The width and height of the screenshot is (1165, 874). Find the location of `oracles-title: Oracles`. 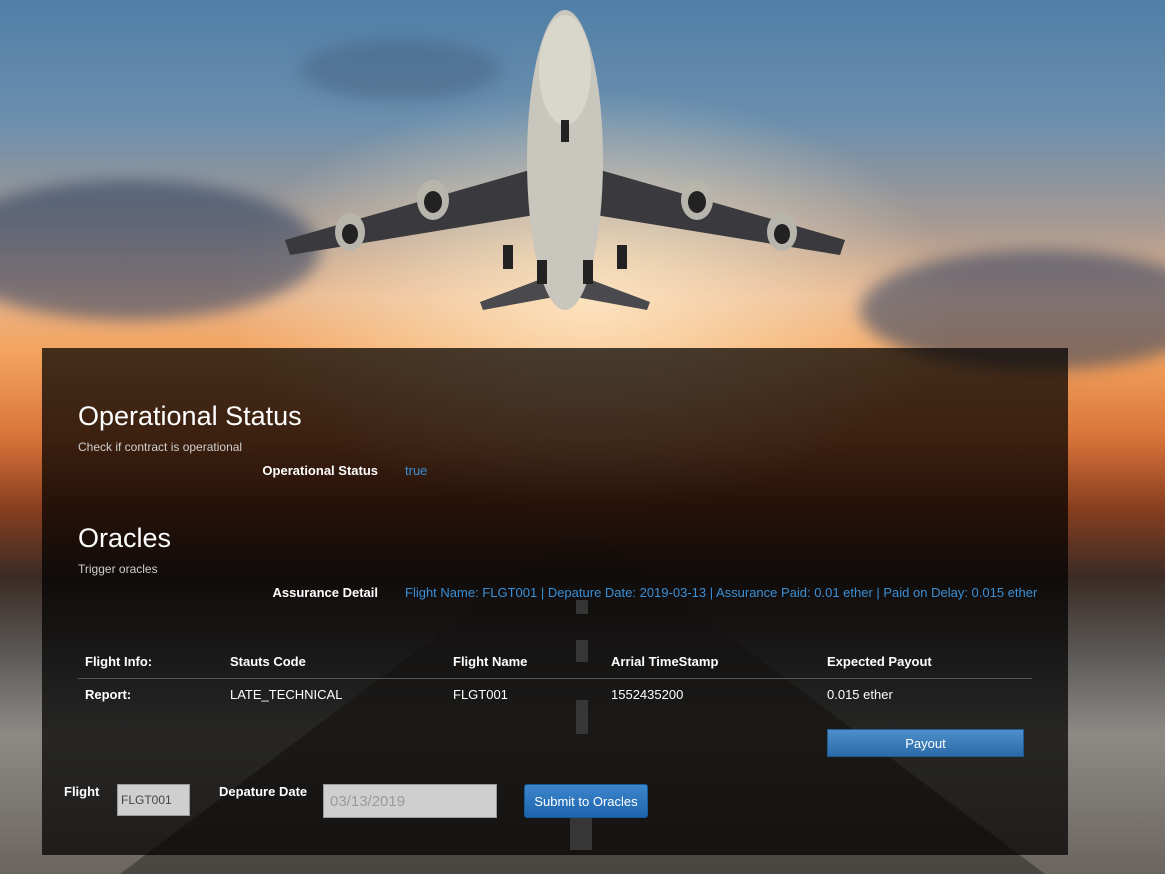

oracles-title: Oracles is located at coordinates (125, 538).